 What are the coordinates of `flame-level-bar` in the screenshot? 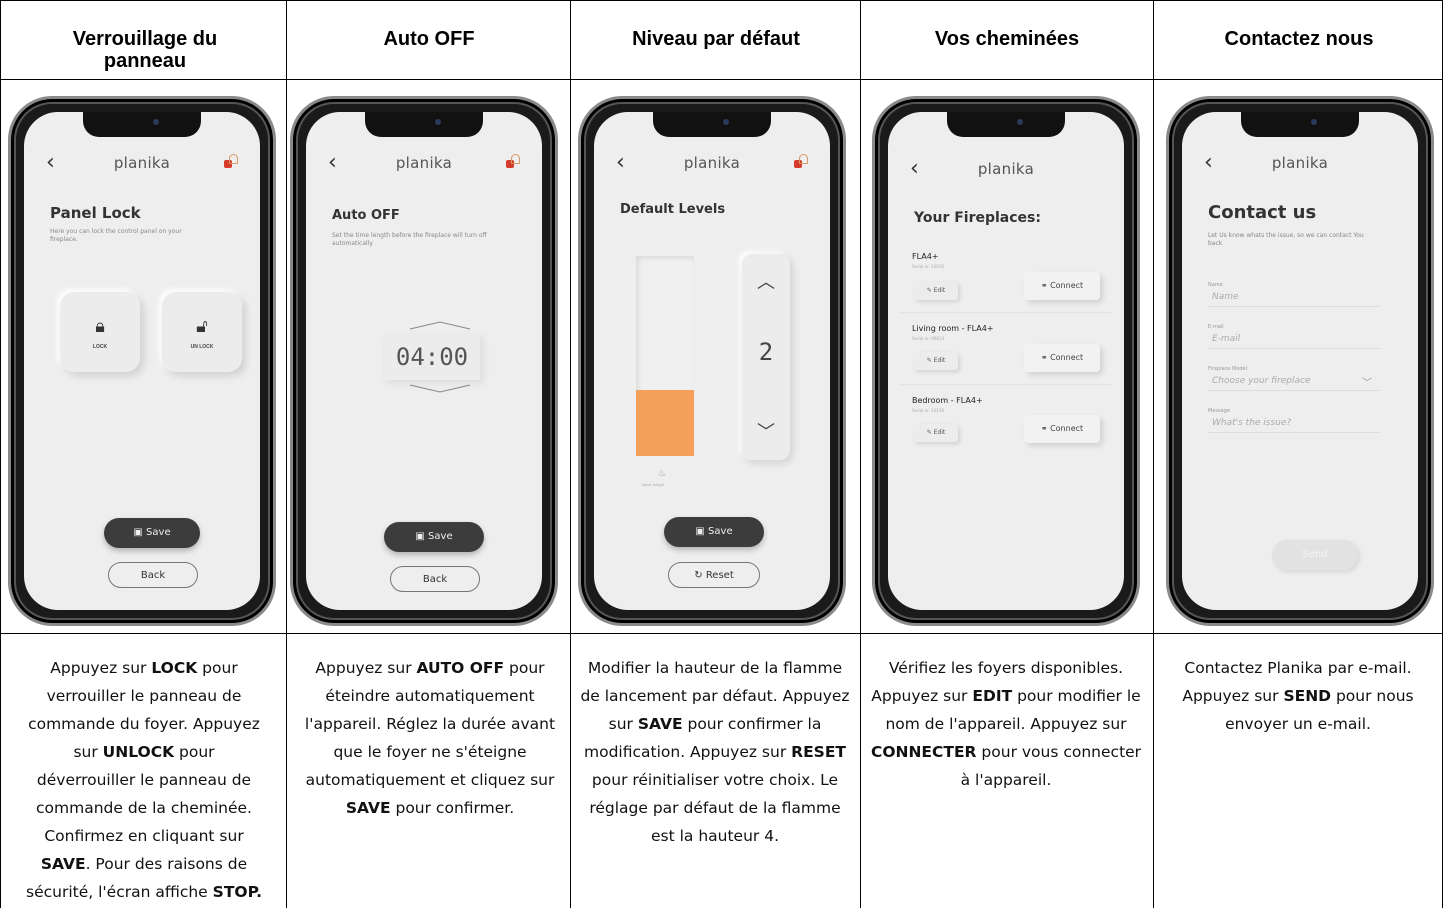 It's located at (665, 356).